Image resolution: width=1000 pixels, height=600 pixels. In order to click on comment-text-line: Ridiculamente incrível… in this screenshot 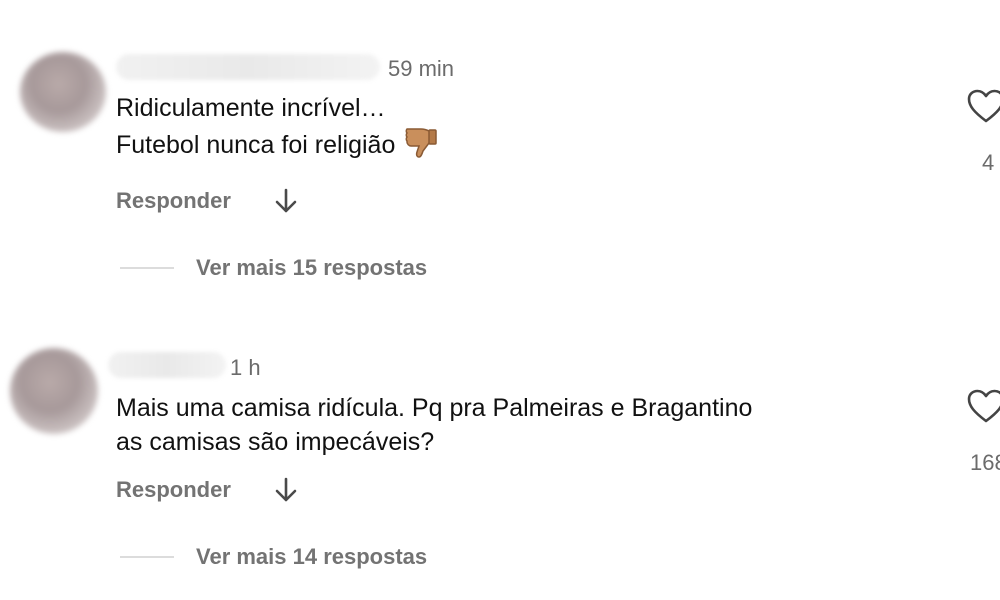, I will do `click(251, 108)`.